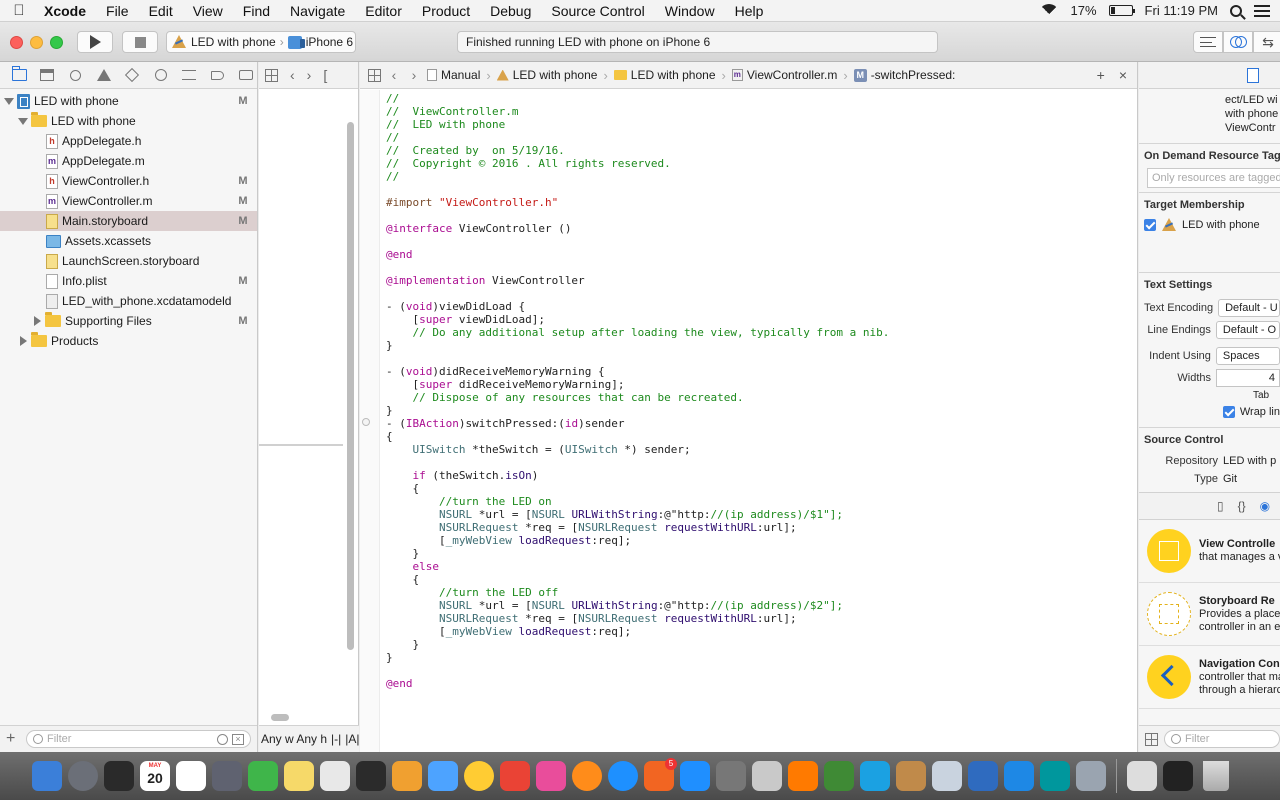 This screenshot has width=1280, height=800. Describe the element at coordinates (189, 75) in the screenshot. I see `breakpoint-navigator-tab` at that location.